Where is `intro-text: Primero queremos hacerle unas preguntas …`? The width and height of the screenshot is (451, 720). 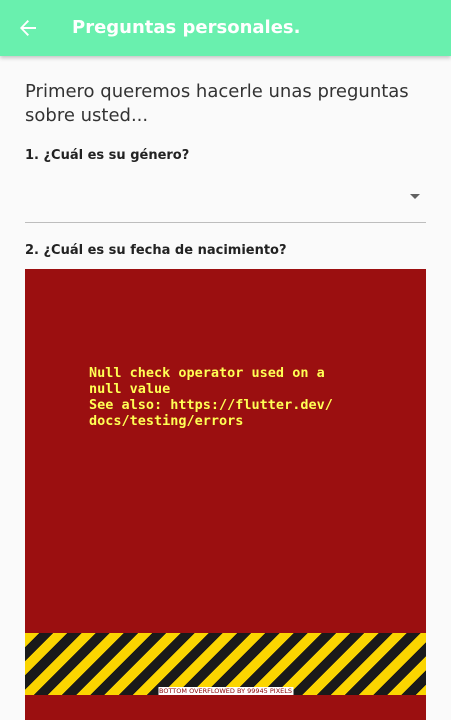
intro-text: Primero queremos hacerle unas preguntas … is located at coordinates (217, 103).